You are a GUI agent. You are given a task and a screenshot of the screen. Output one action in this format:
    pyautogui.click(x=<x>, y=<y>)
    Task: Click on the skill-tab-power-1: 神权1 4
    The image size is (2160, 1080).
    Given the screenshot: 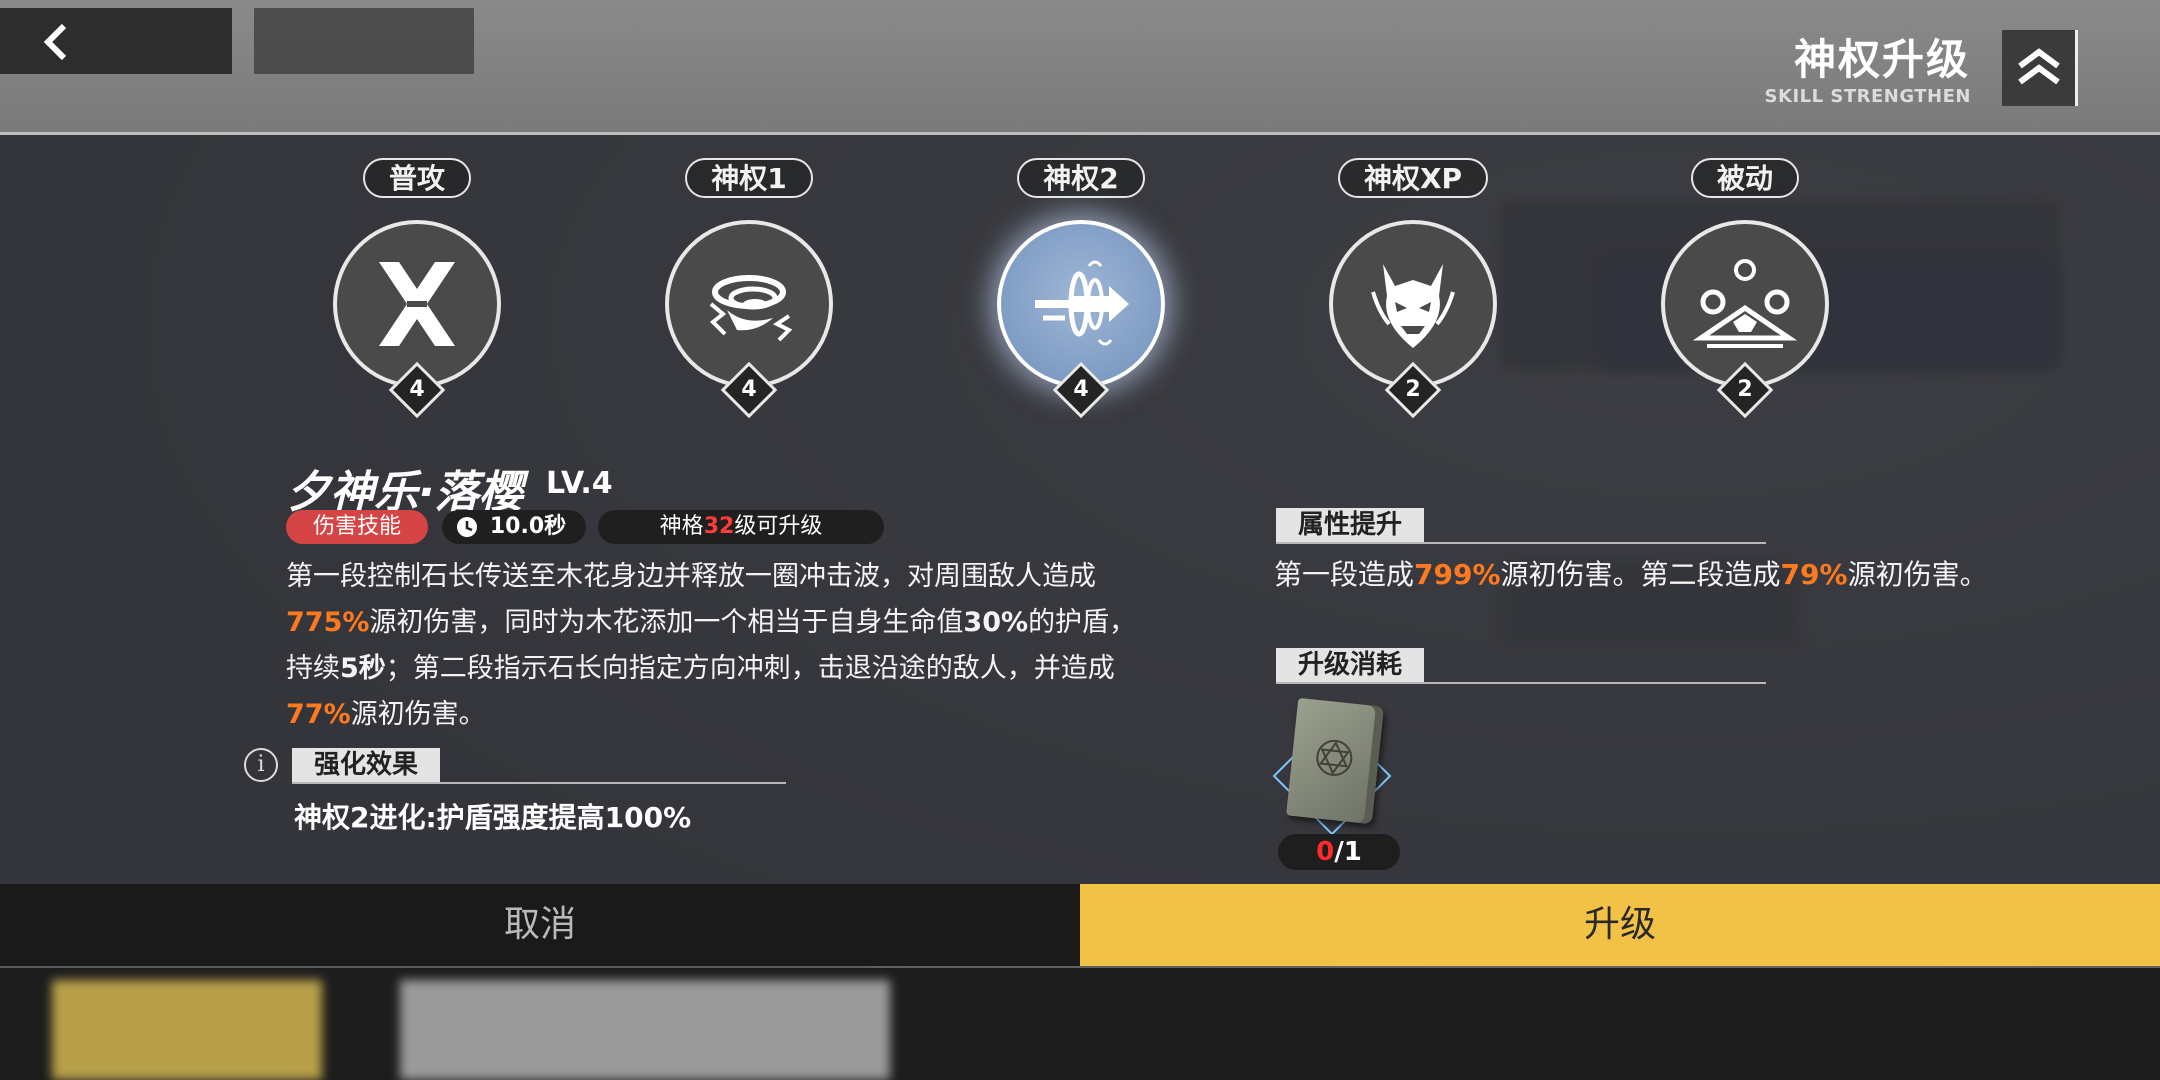 What is the action you would take?
    pyautogui.click(x=749, y=288)
    